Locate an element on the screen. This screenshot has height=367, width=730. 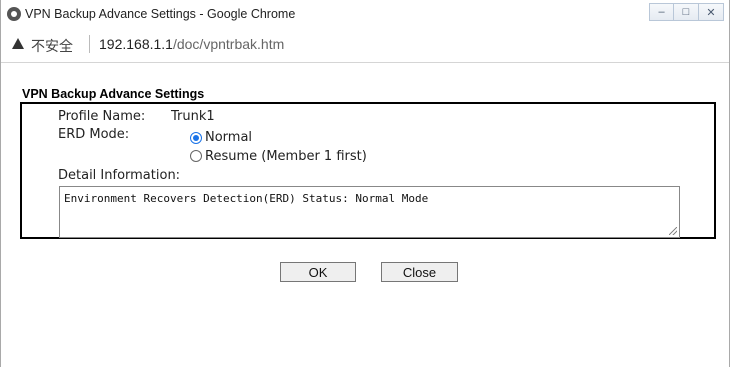
close-window-button: ✕ is located at coordinates (711, 12).